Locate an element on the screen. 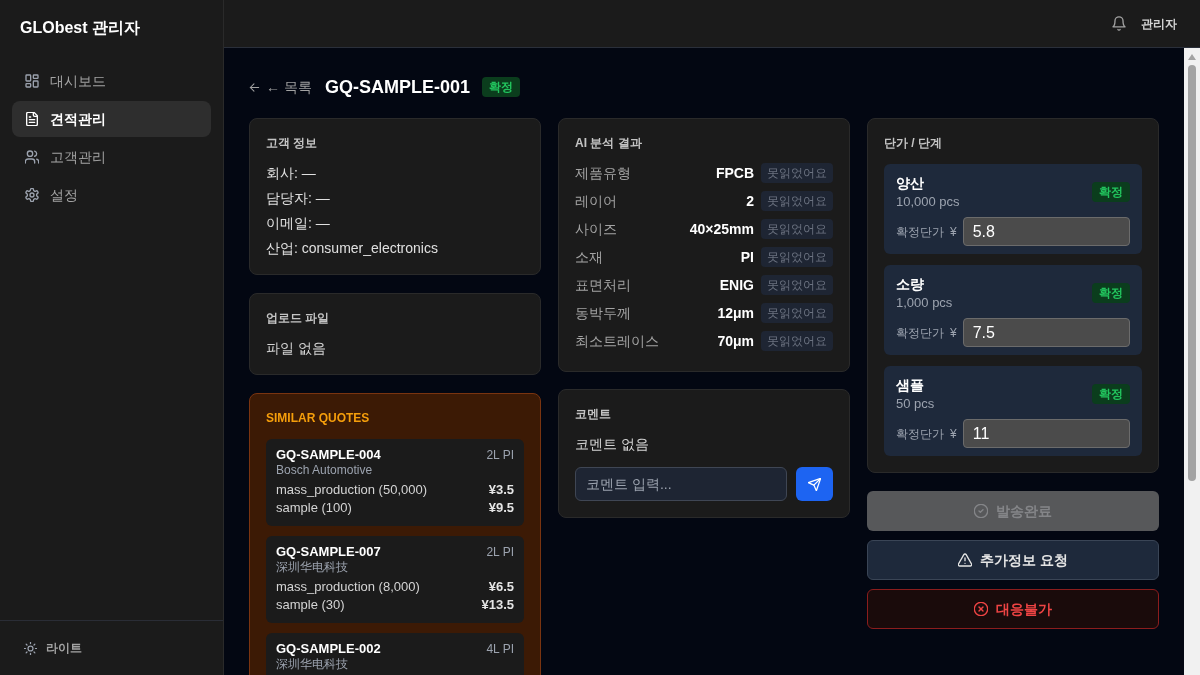  price-input: 11 is located at coordinates (1046, 433).